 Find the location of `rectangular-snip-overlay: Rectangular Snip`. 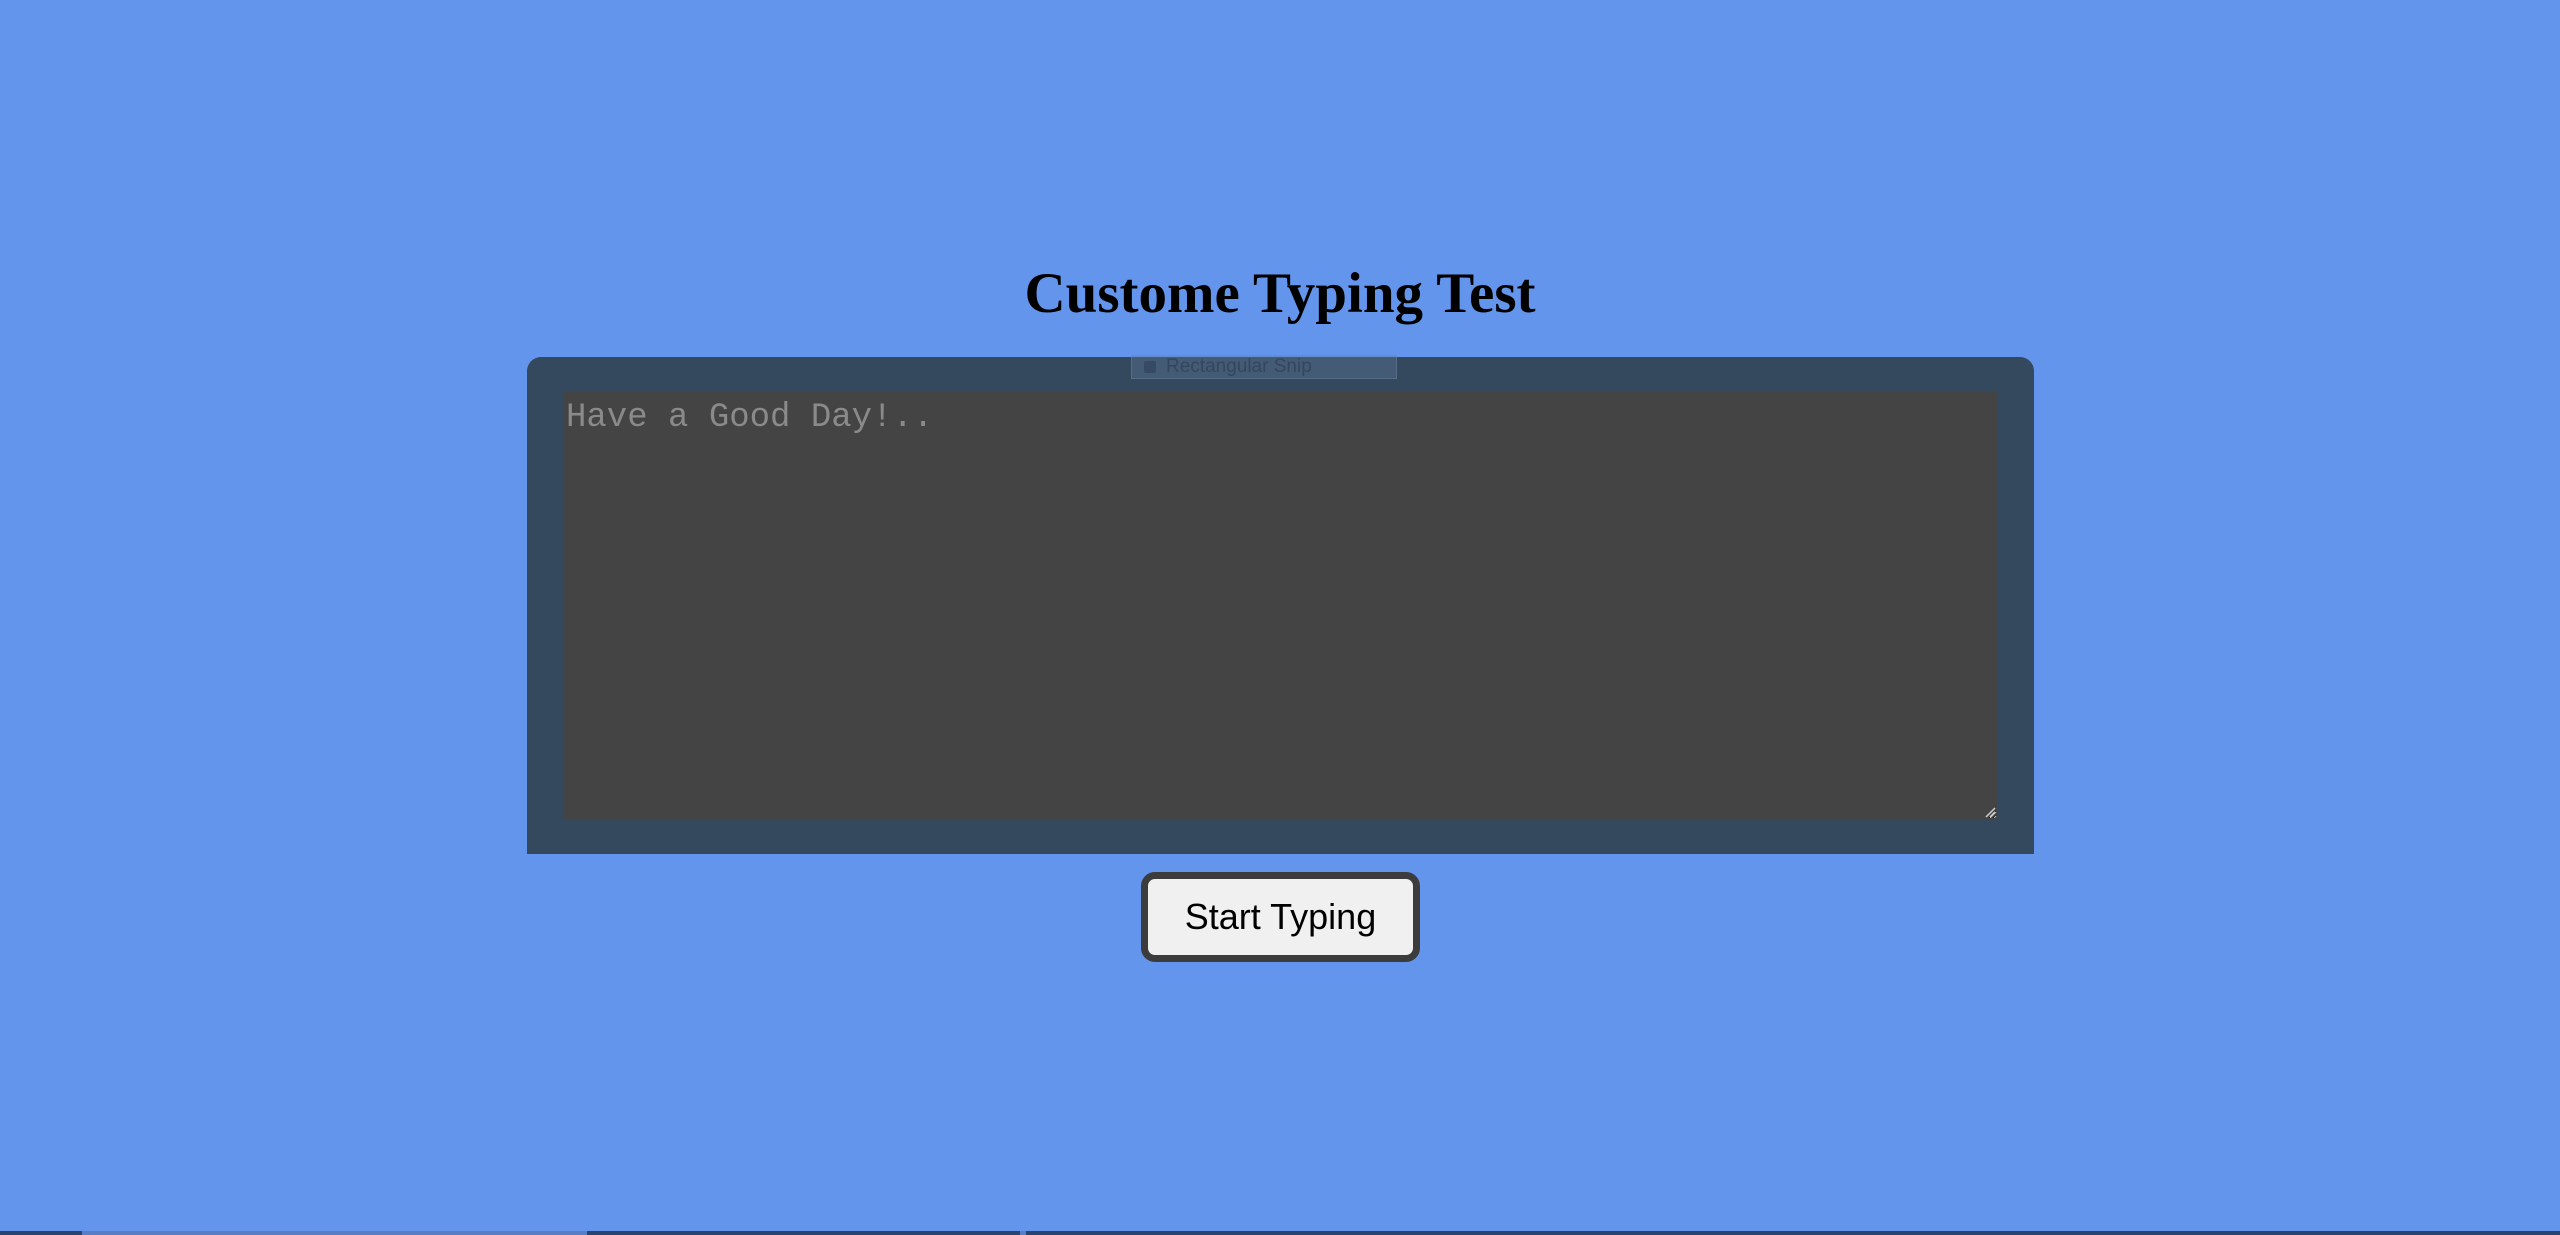

rectangular-snip-overlay: Rectangular Snip is located at coordinates (1264, 367).